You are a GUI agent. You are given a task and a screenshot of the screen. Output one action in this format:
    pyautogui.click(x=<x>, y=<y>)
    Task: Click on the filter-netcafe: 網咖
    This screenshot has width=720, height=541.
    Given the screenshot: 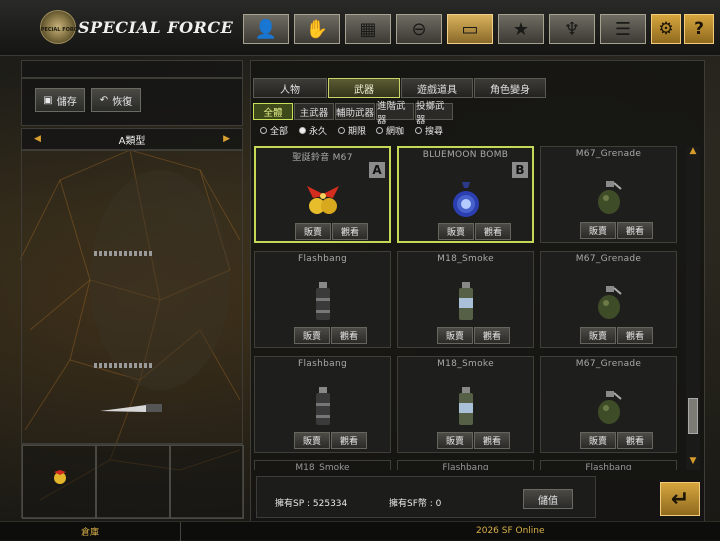 What is the action you would take?
    pyautogui.click(x=390, y=130)
    